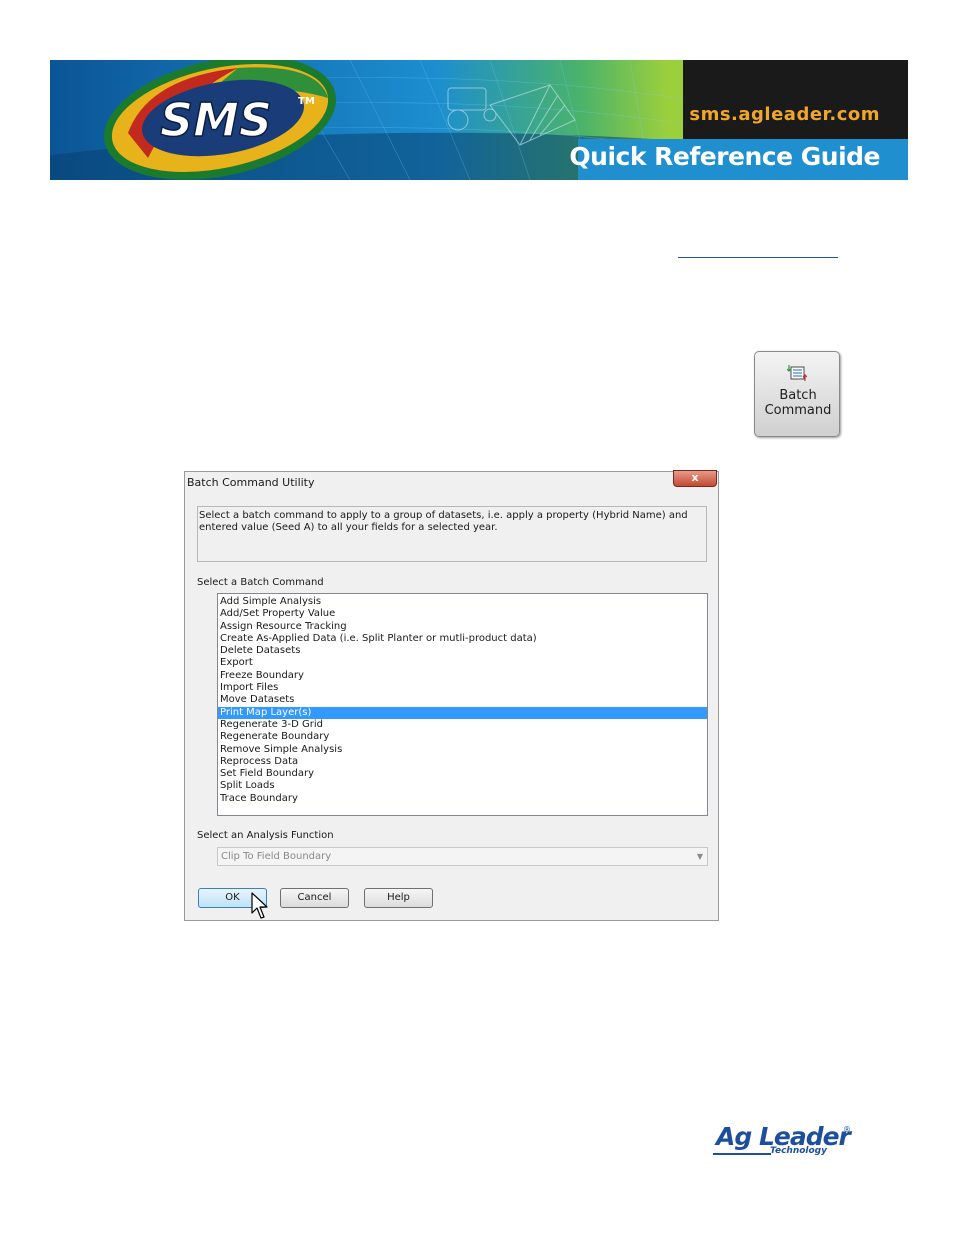 This screenshot has height=1235, width=954. I want to click on command-list-item: Add Simple Analysis, so click(462, 602).